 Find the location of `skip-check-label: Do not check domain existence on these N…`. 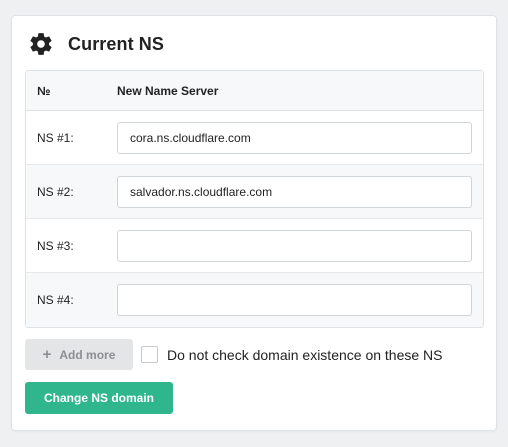

skip-check-label: Do not check domain existence on these N… is located at coordinates (305, 354).